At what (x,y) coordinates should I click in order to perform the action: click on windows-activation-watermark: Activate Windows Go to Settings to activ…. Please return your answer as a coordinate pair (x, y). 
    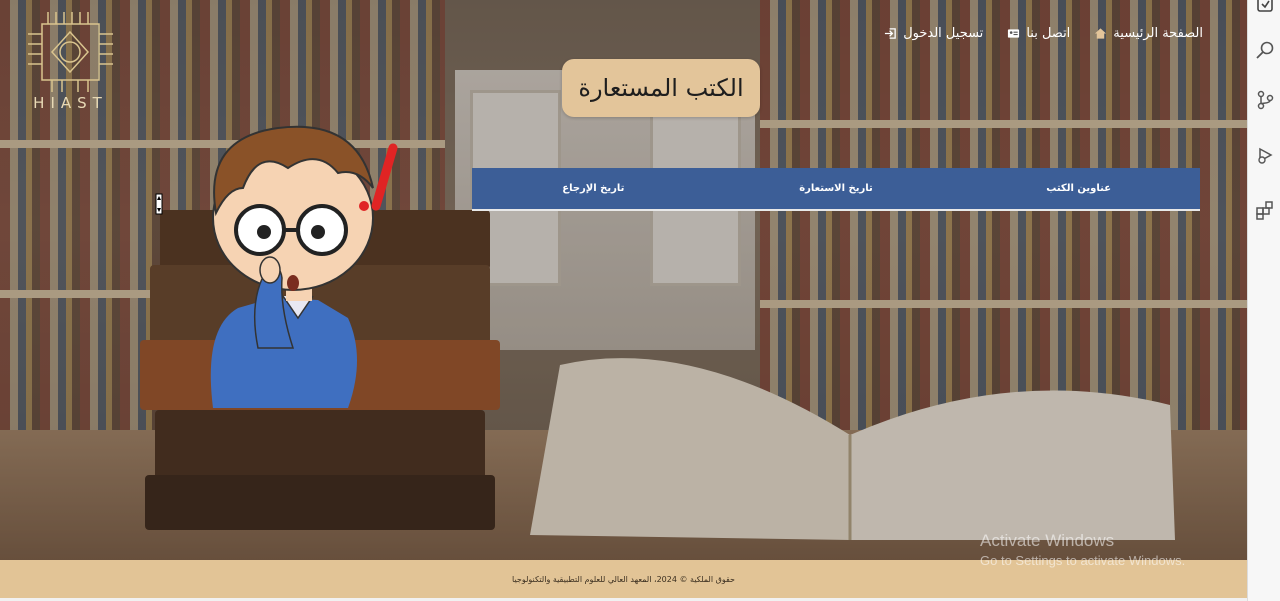
    Looking at the image, I should click on (1082, 549).